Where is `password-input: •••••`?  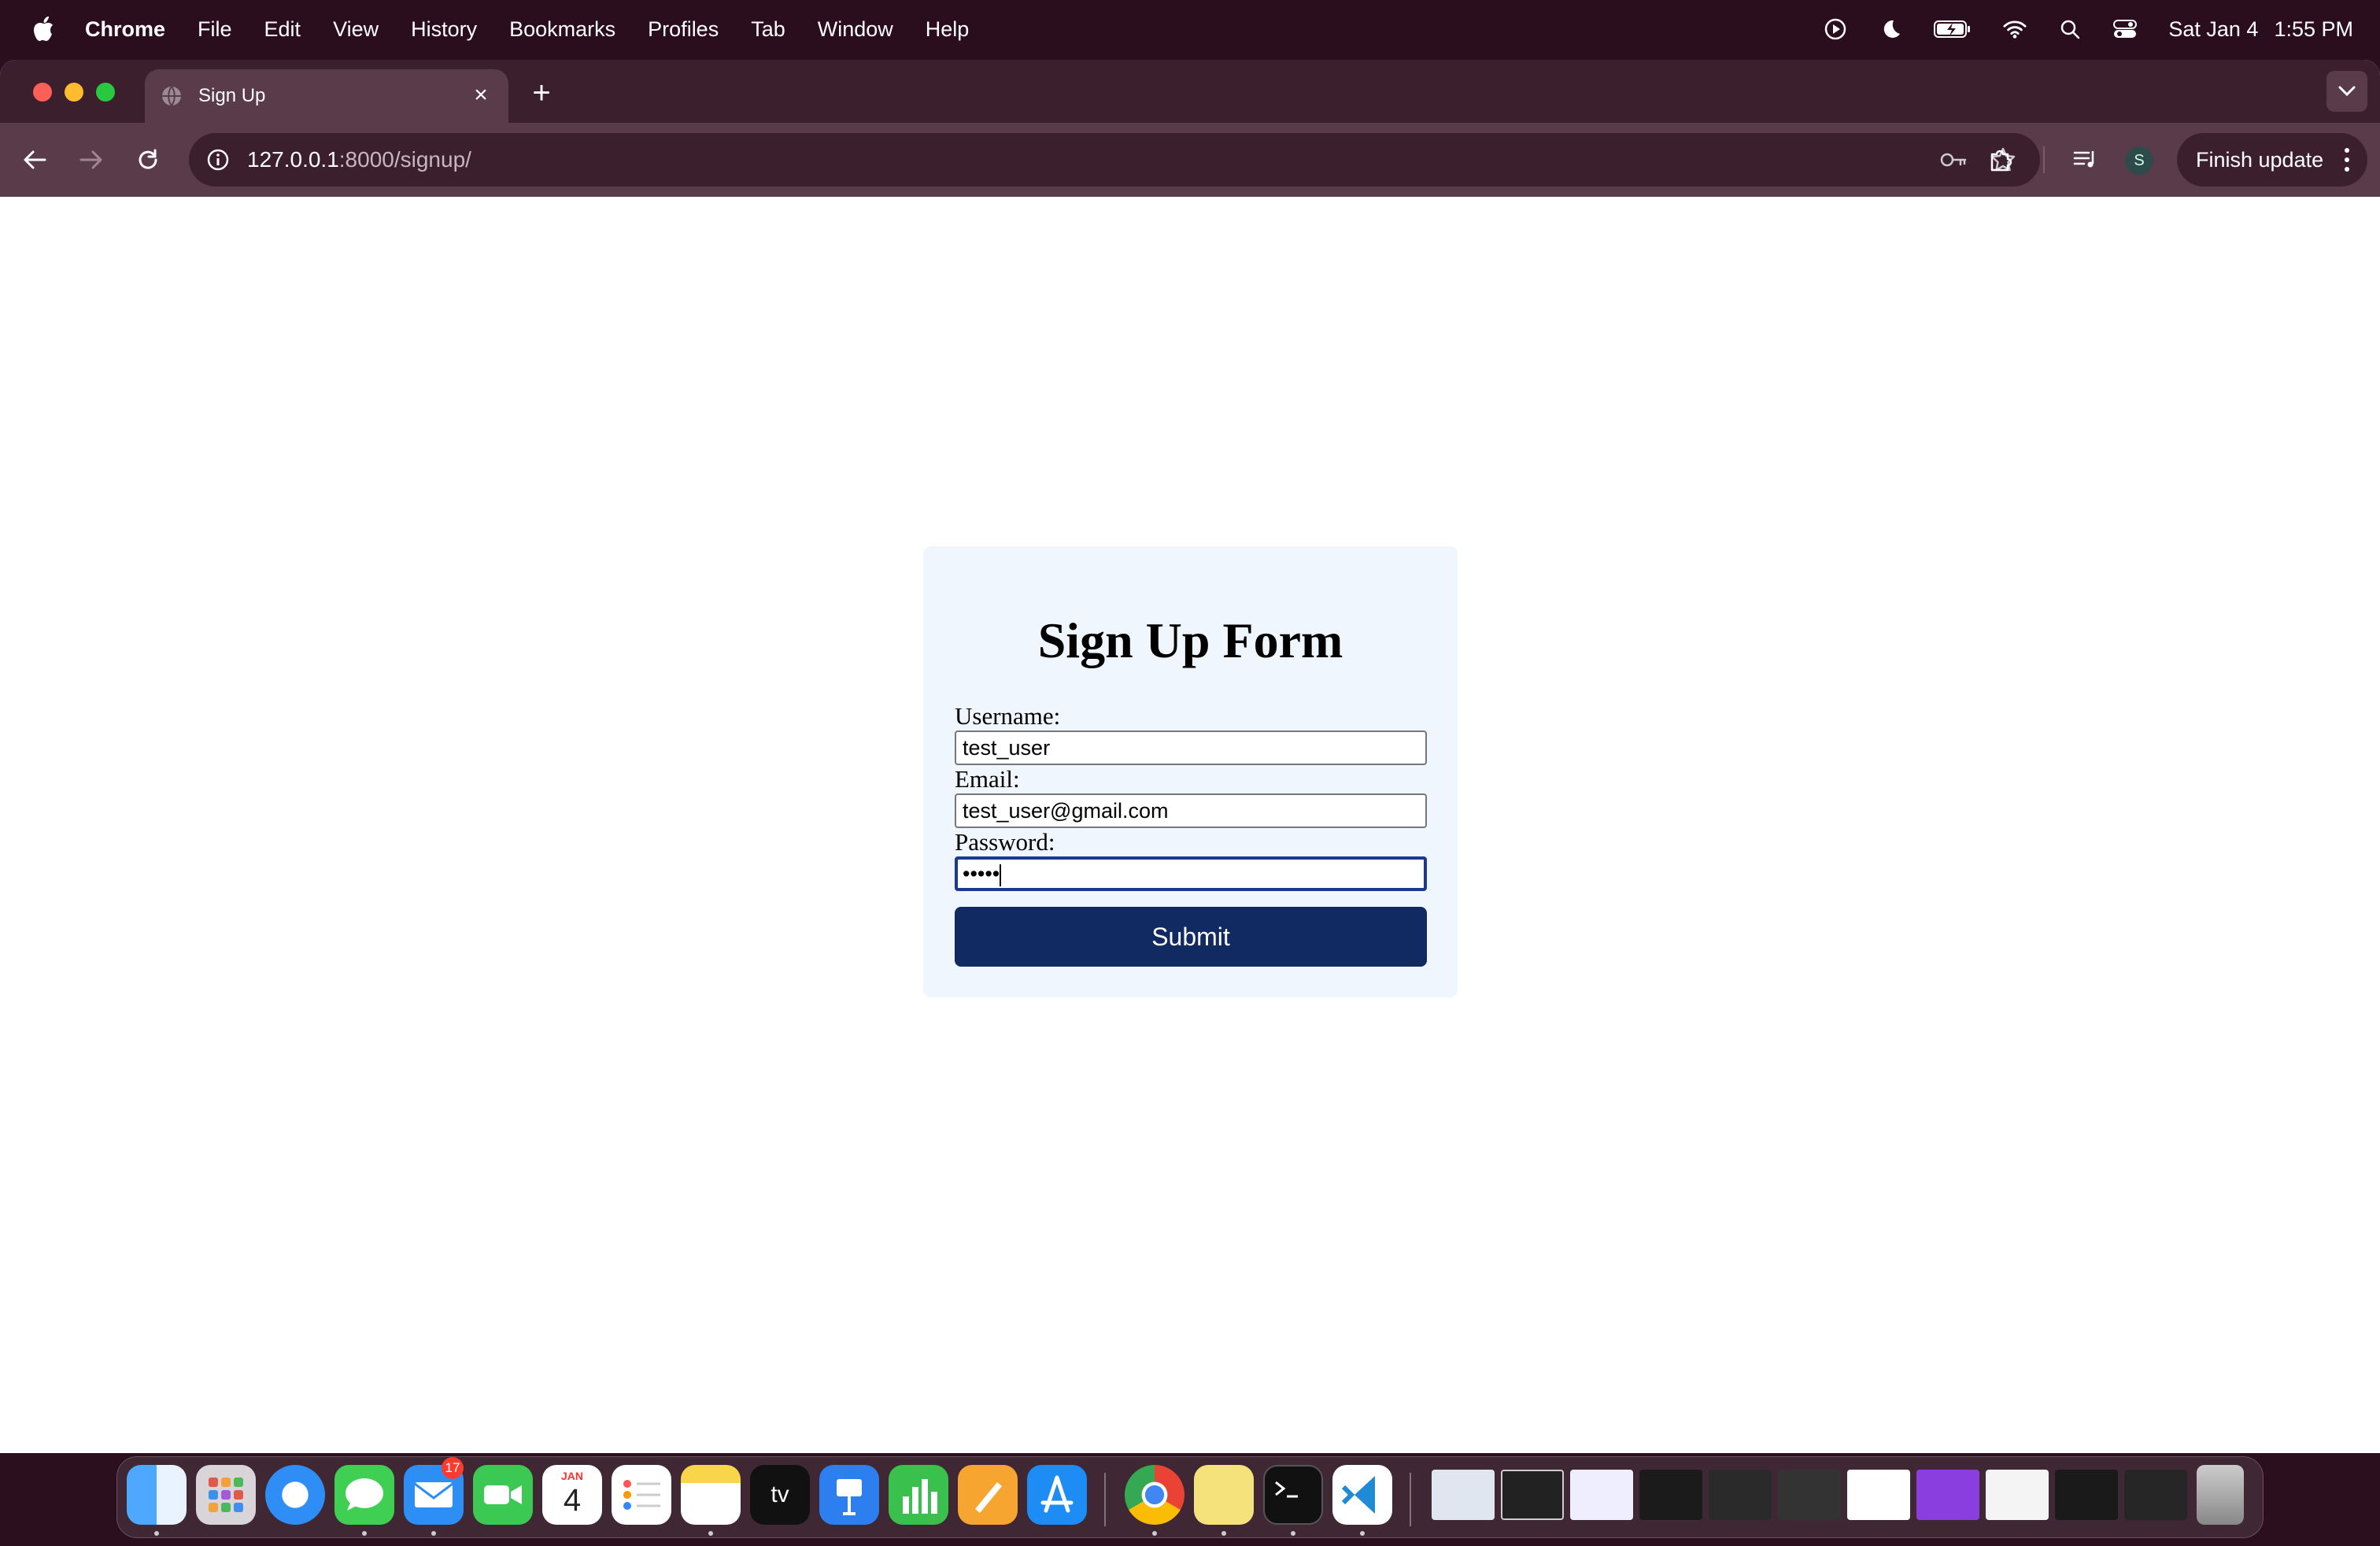
password-input: ••••• is located at coordinates (1191, 873).